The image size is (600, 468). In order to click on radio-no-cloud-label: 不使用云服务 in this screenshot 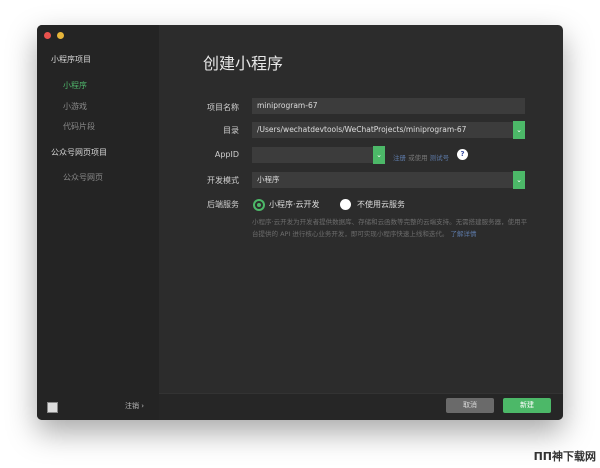, I will do `click(381, 204)`.